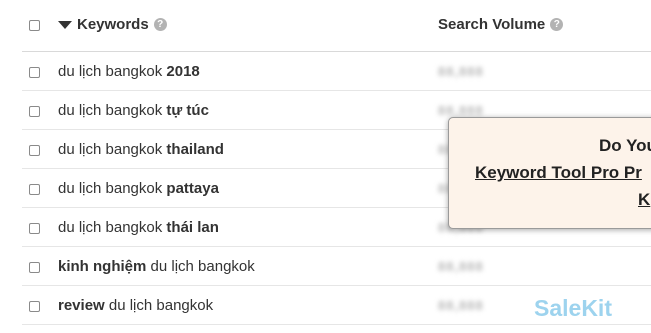  Describe the element at coordinates (34, 25) in the screenshot. I see `select-all-checkbox` at that location.